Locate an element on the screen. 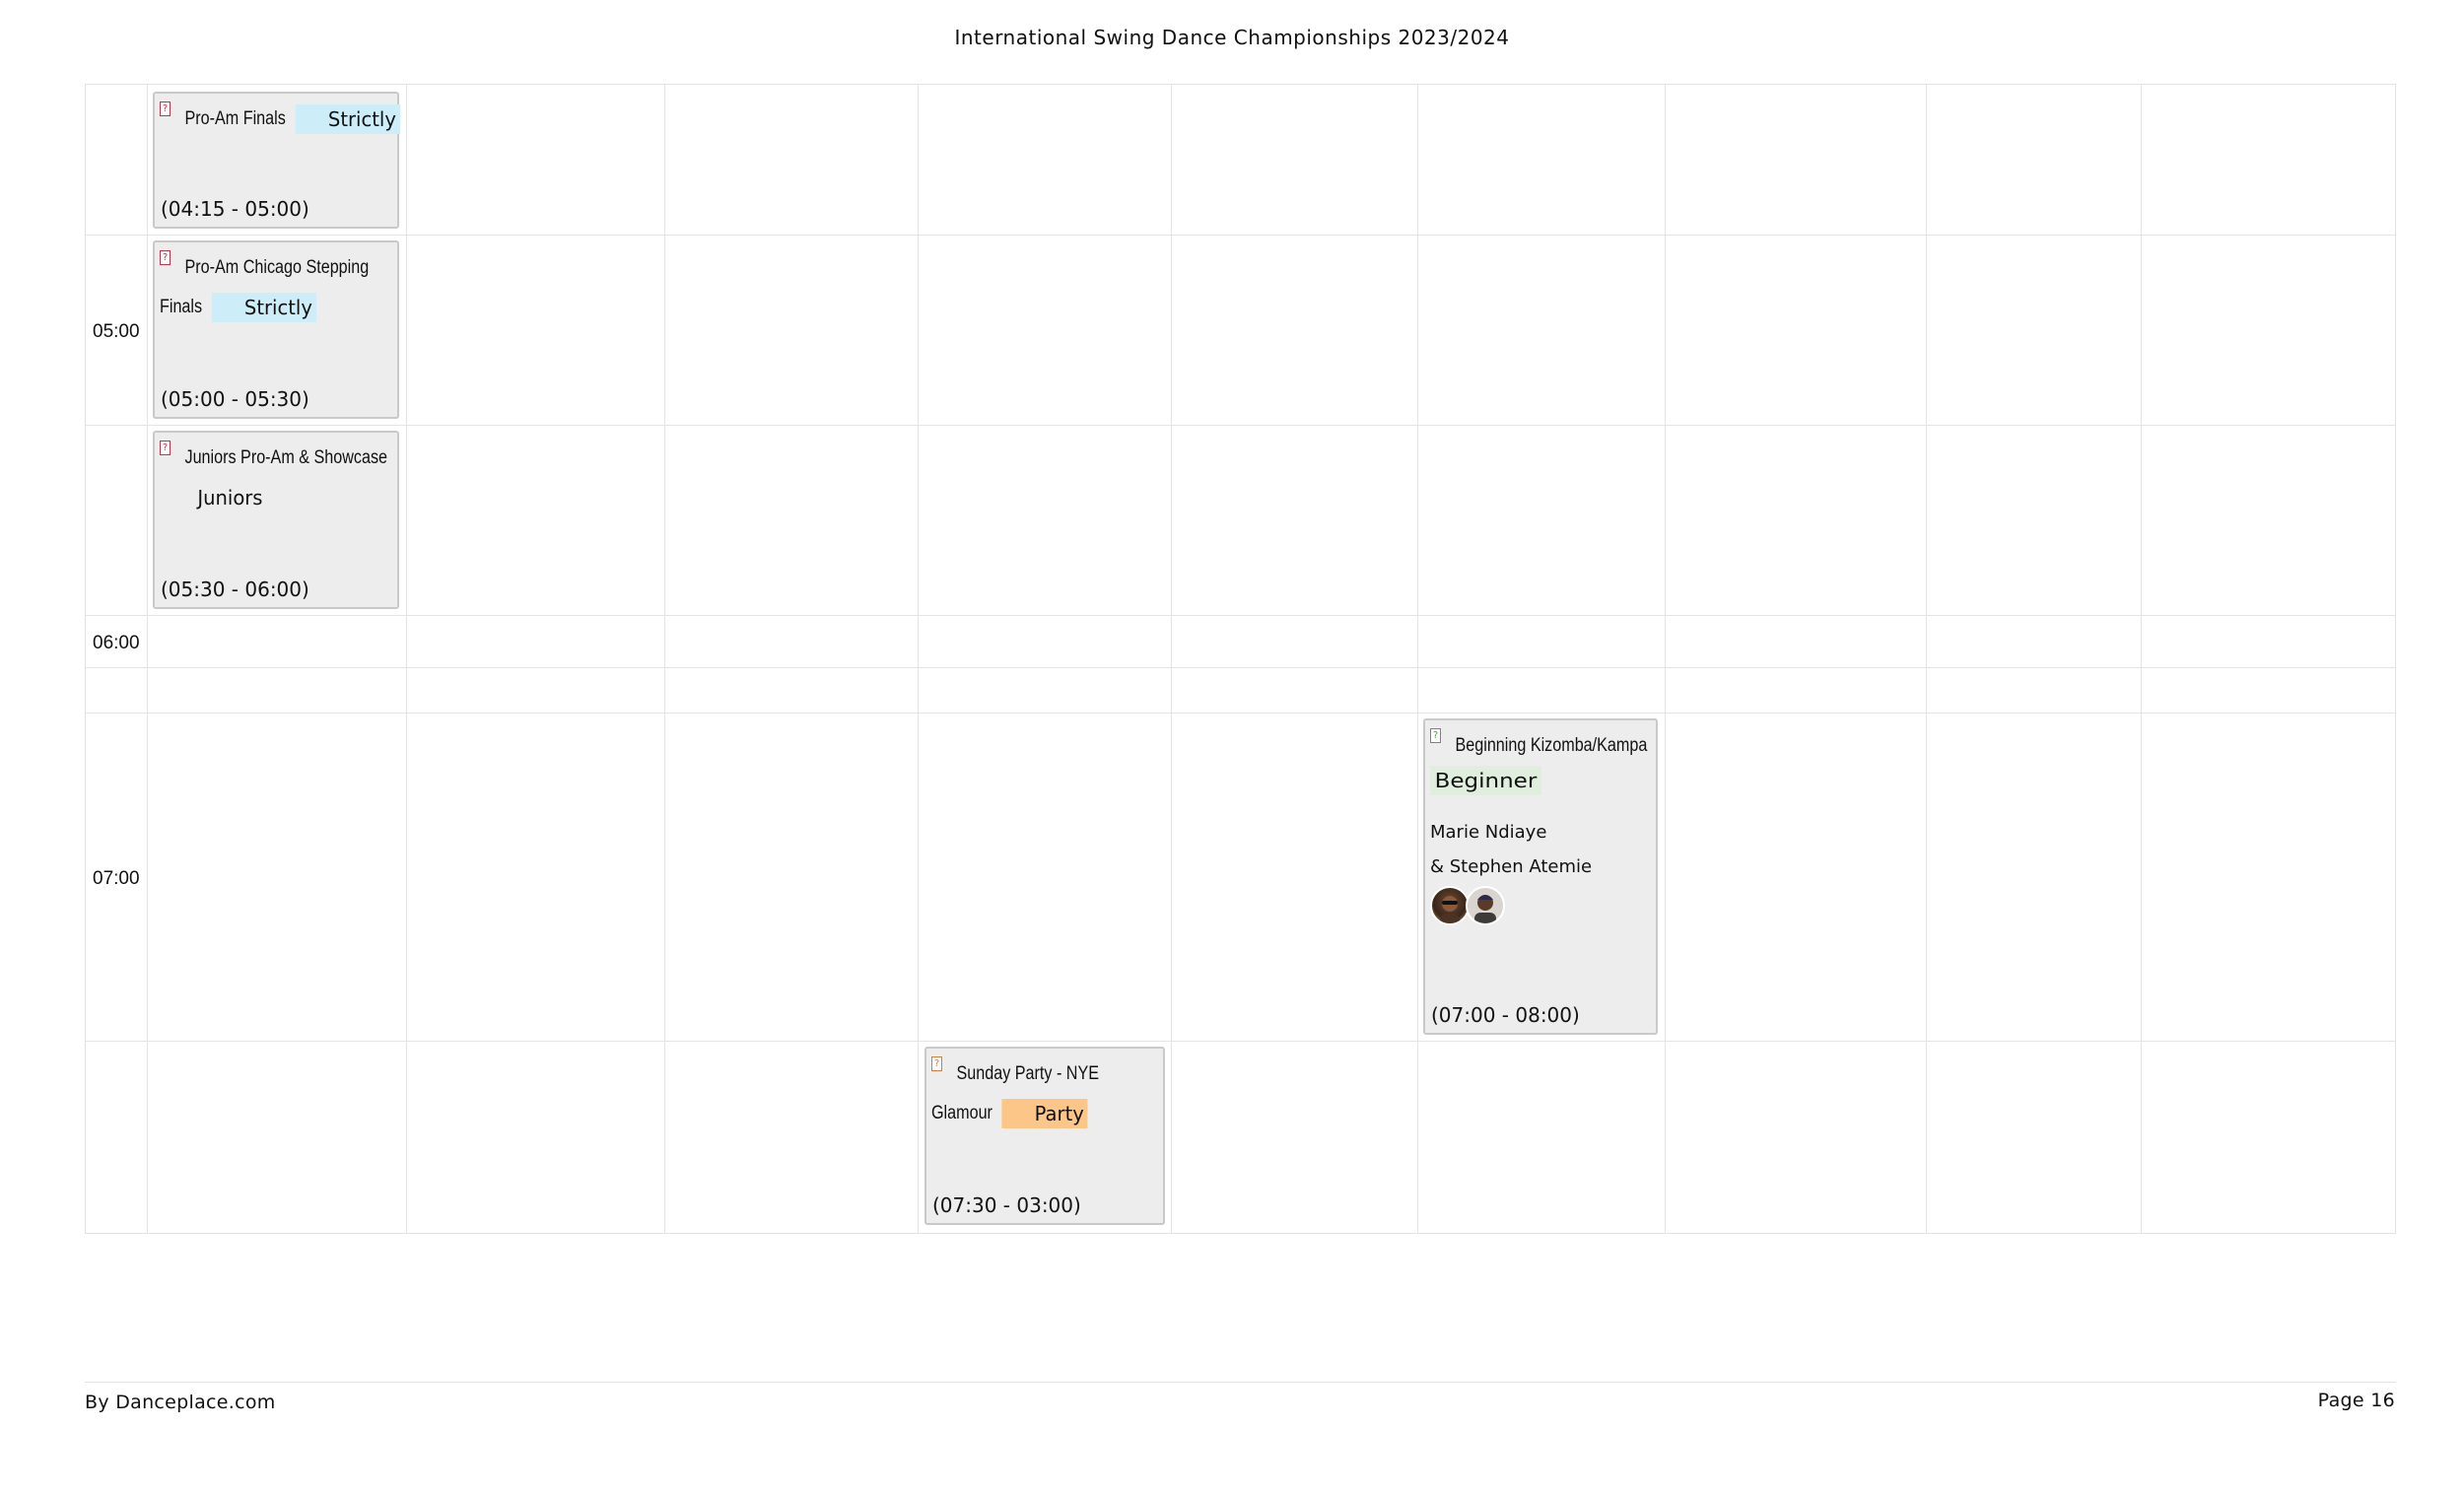 This screenshot has height=1496, width=2464. event-title: Beginning Kizomba/Kampa is located at coordinates (1540, 746).